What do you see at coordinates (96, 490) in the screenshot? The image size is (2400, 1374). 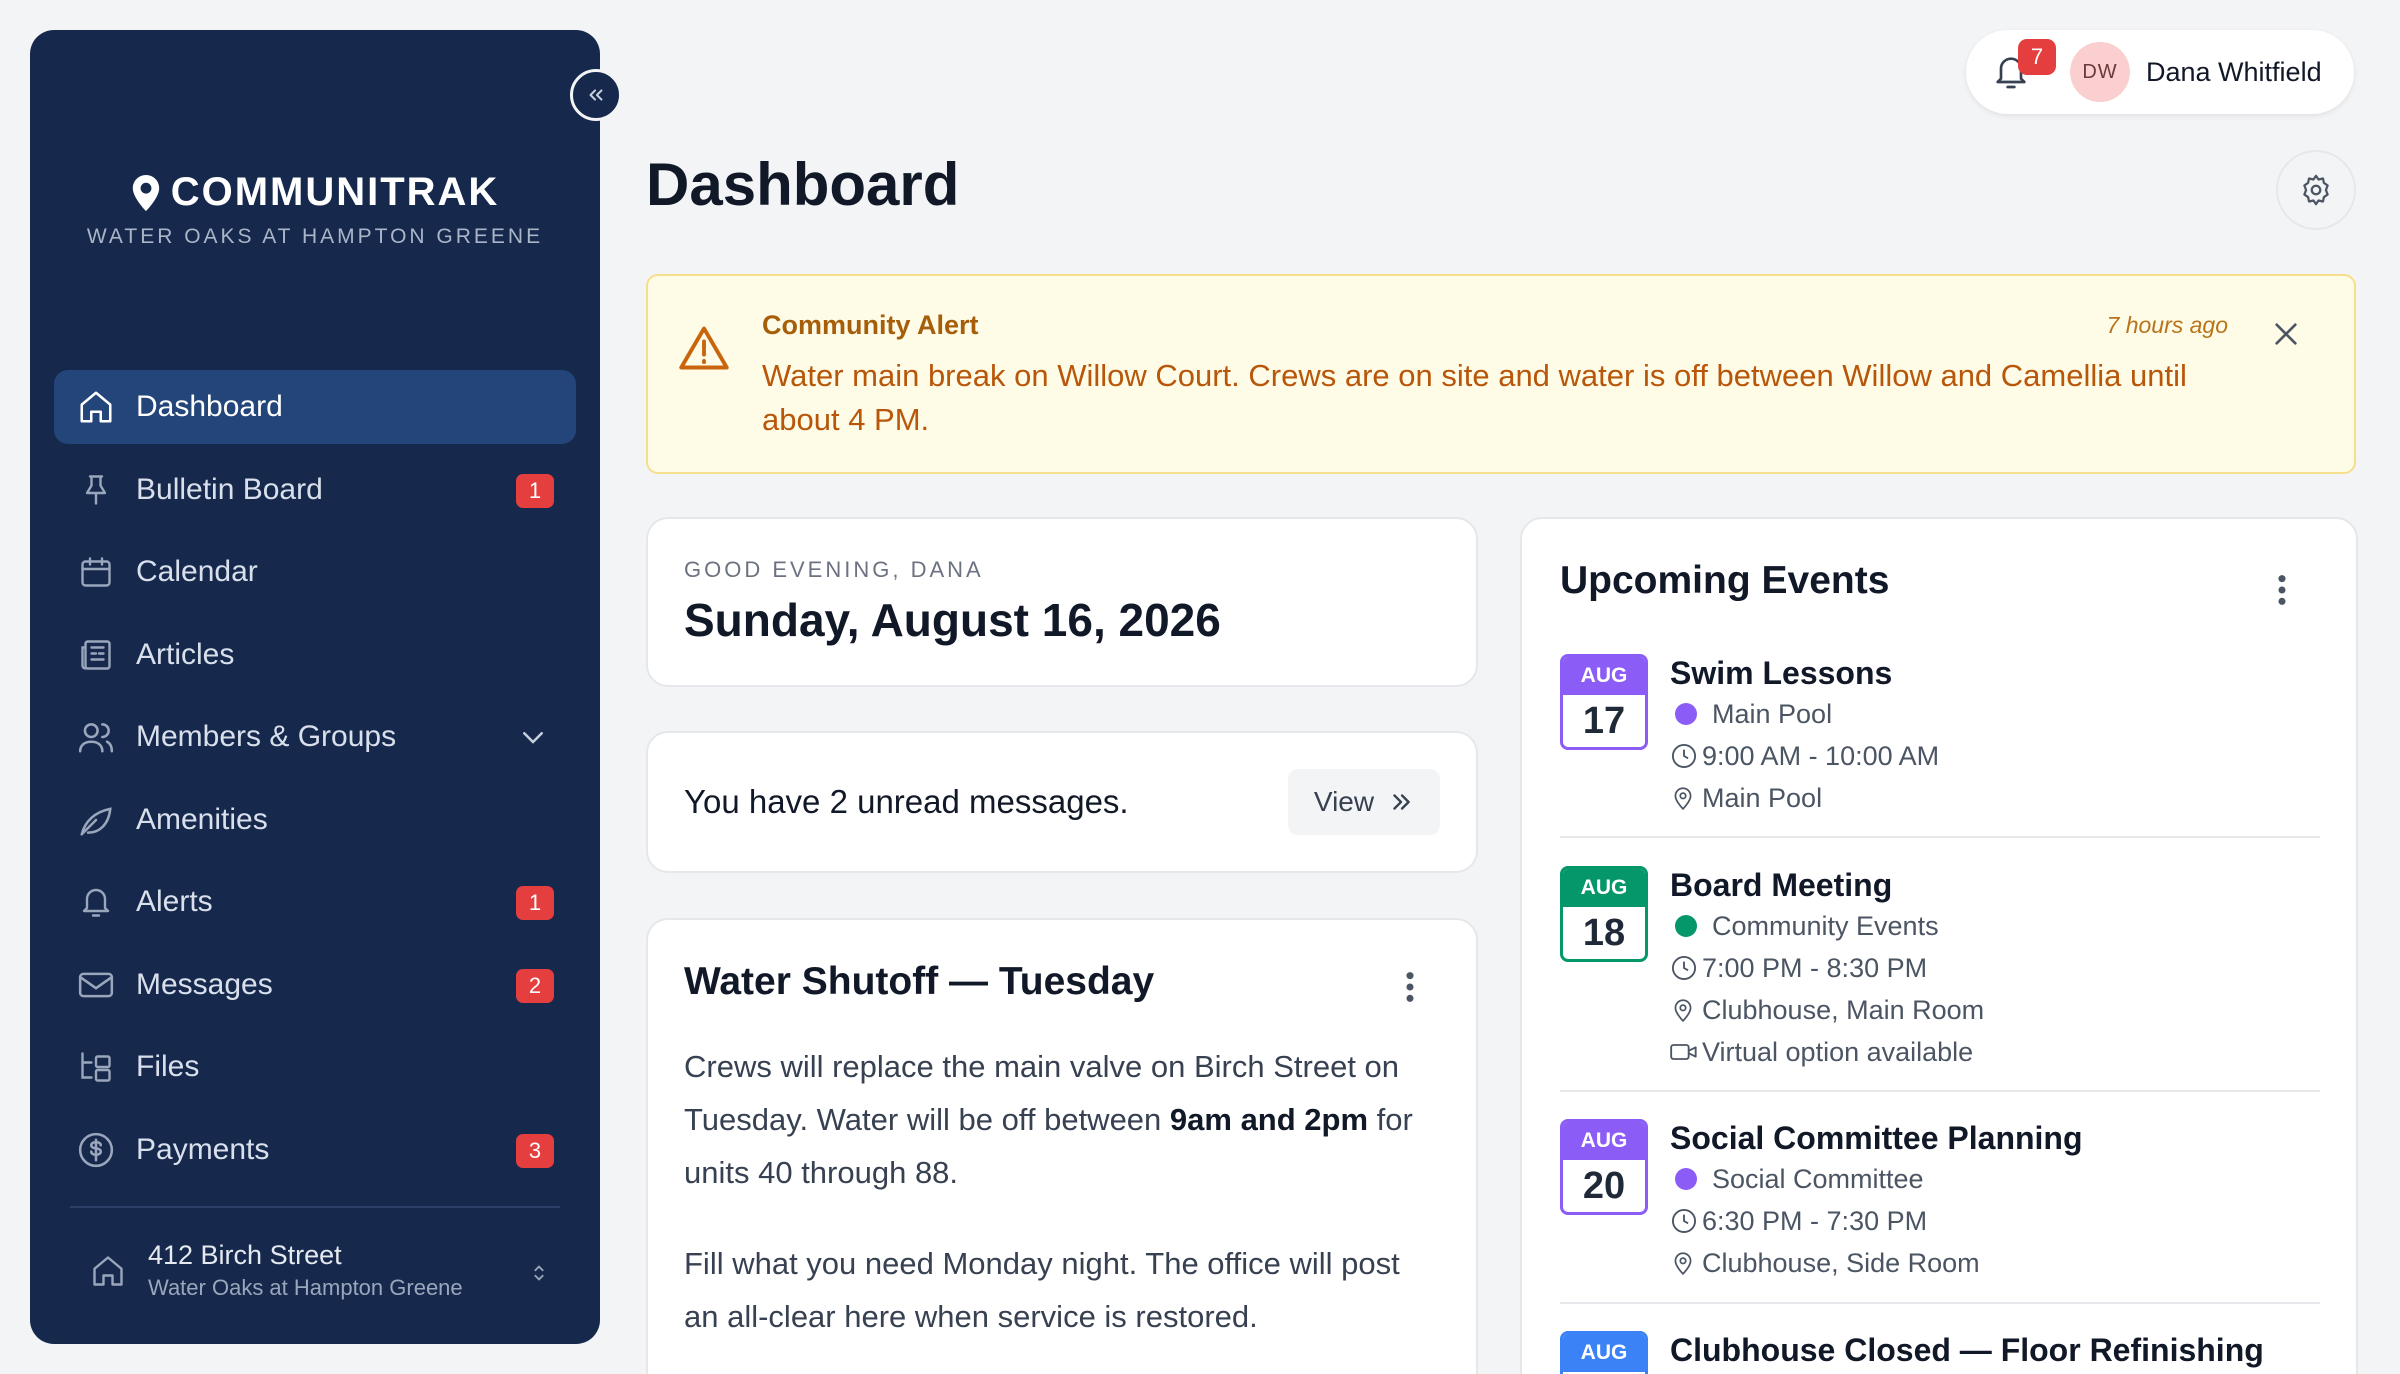 I see `pin-icon` at bounding box center [96, 490].